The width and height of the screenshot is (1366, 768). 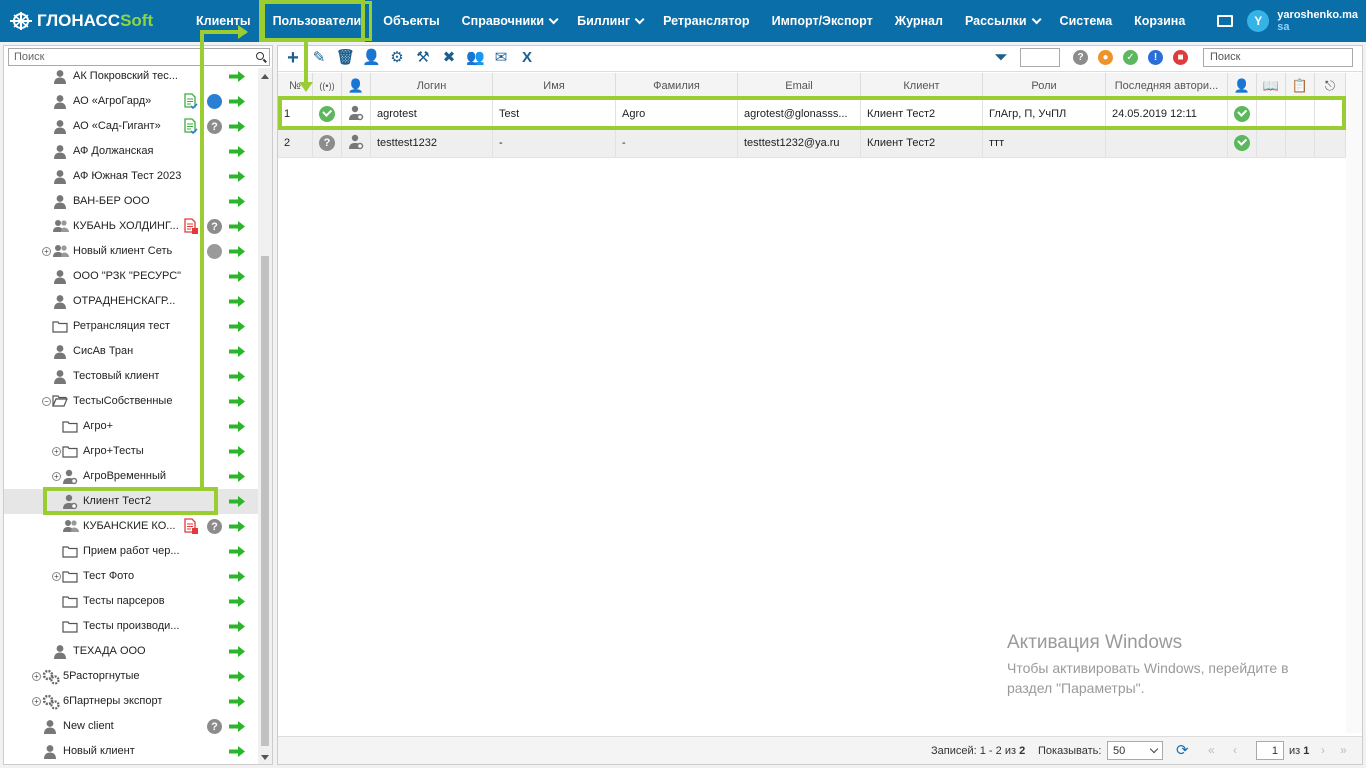 What do you see at coordinates (677, 86) in the screenshot?
I see `col-last-name-header: Фамилия` at bounding box center [677, 86].